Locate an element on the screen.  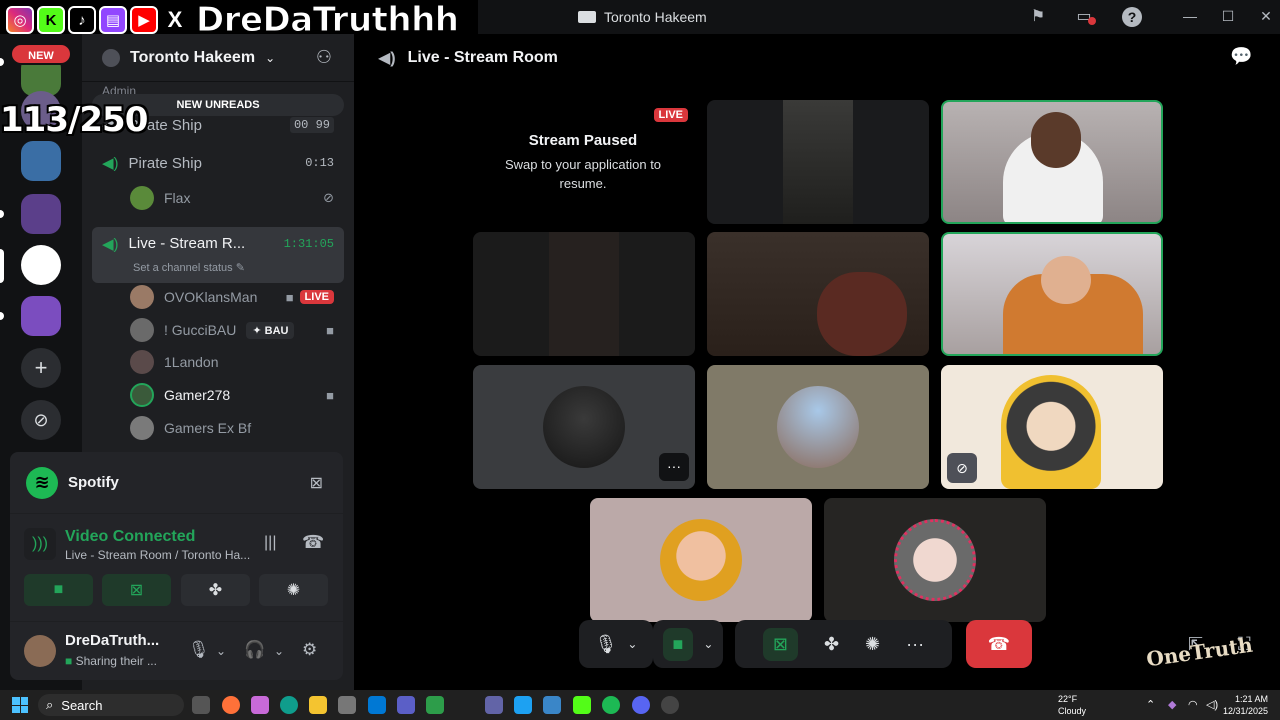
obs-icon is located at coordinates (670, 705).